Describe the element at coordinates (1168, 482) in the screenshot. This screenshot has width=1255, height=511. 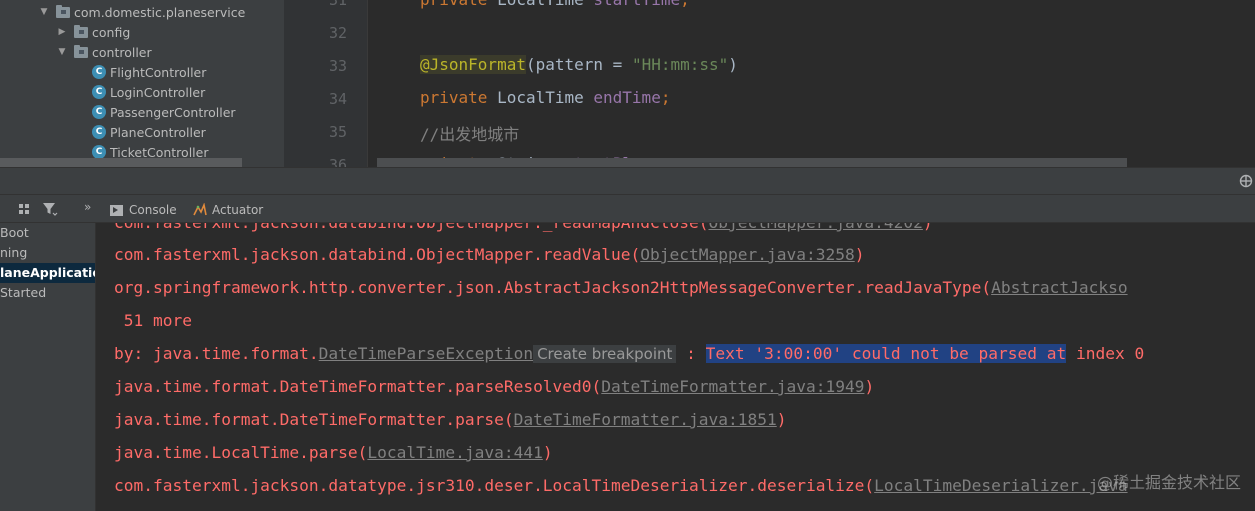
I see `watermark: @稀土掘金技术社区` at that location.